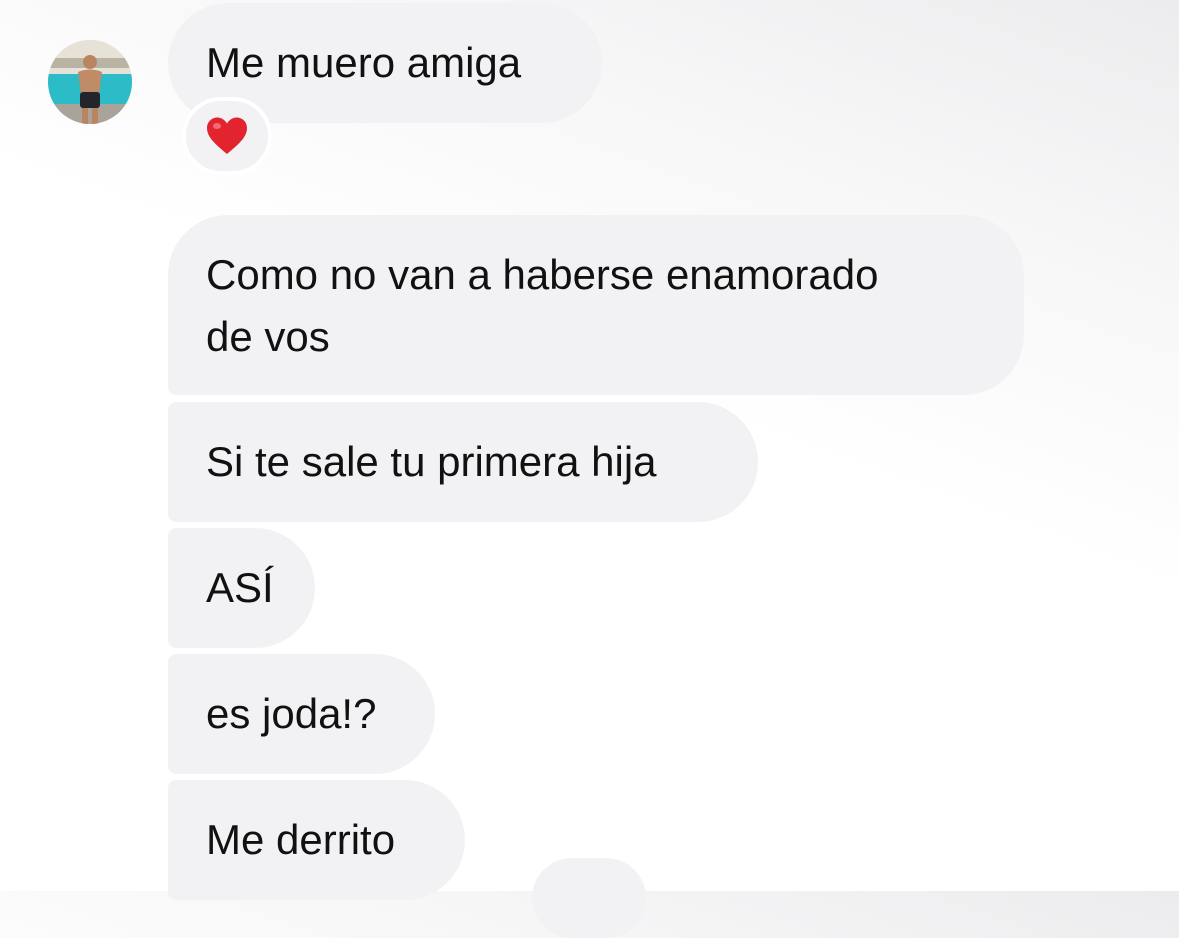 This screenshot has width=1179, height=938. What do you see at coordinates (268, 336) in the screenshot?
I see `message-text: de vos` at bounding box center [268, 336].